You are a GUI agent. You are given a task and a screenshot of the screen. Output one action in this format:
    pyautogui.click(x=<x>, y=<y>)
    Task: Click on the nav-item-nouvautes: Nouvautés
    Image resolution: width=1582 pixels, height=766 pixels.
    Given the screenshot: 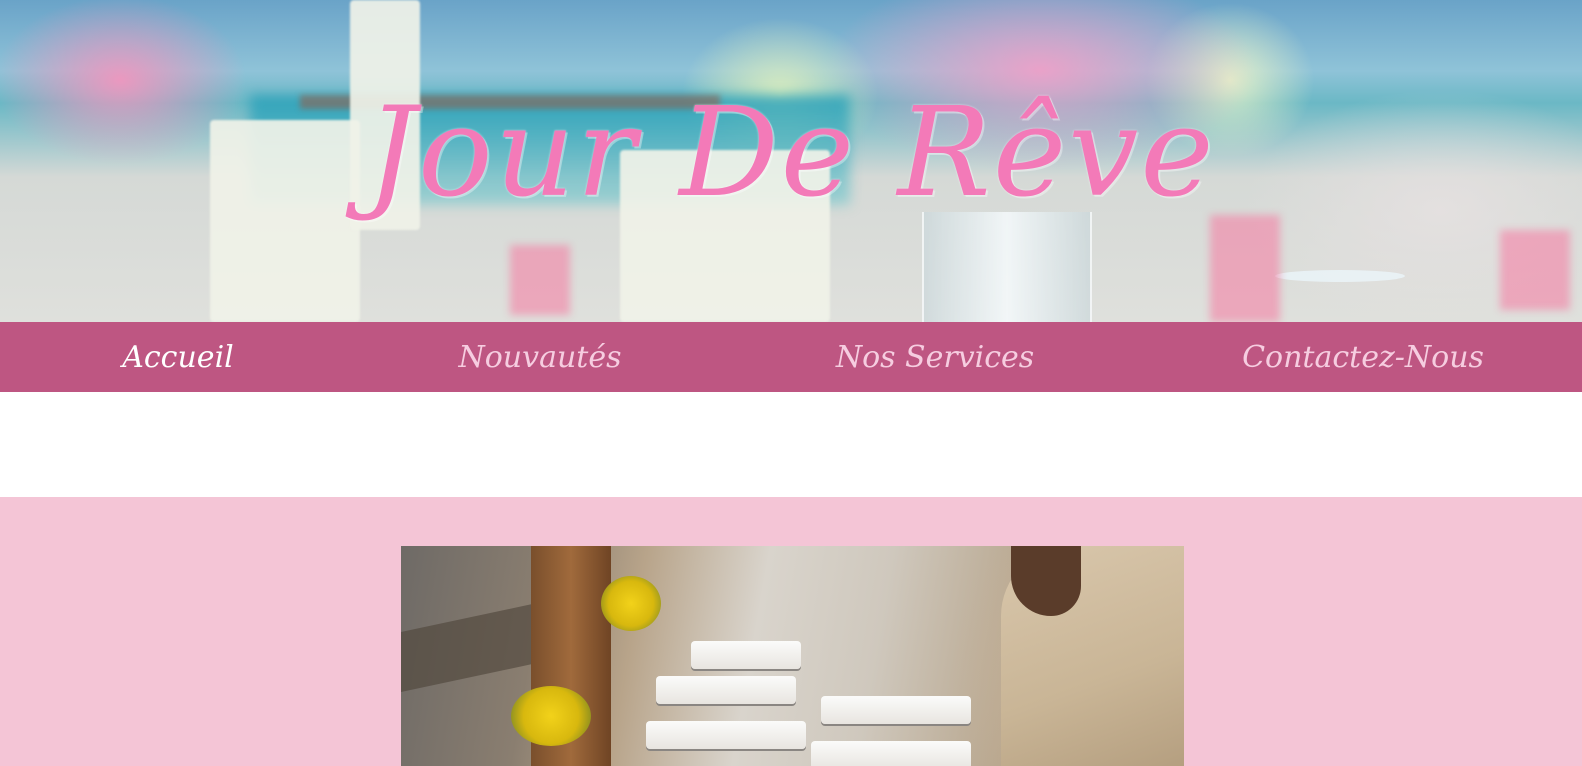 What is the action you would take?
    pyautogui.click(x=540, y=357)
    